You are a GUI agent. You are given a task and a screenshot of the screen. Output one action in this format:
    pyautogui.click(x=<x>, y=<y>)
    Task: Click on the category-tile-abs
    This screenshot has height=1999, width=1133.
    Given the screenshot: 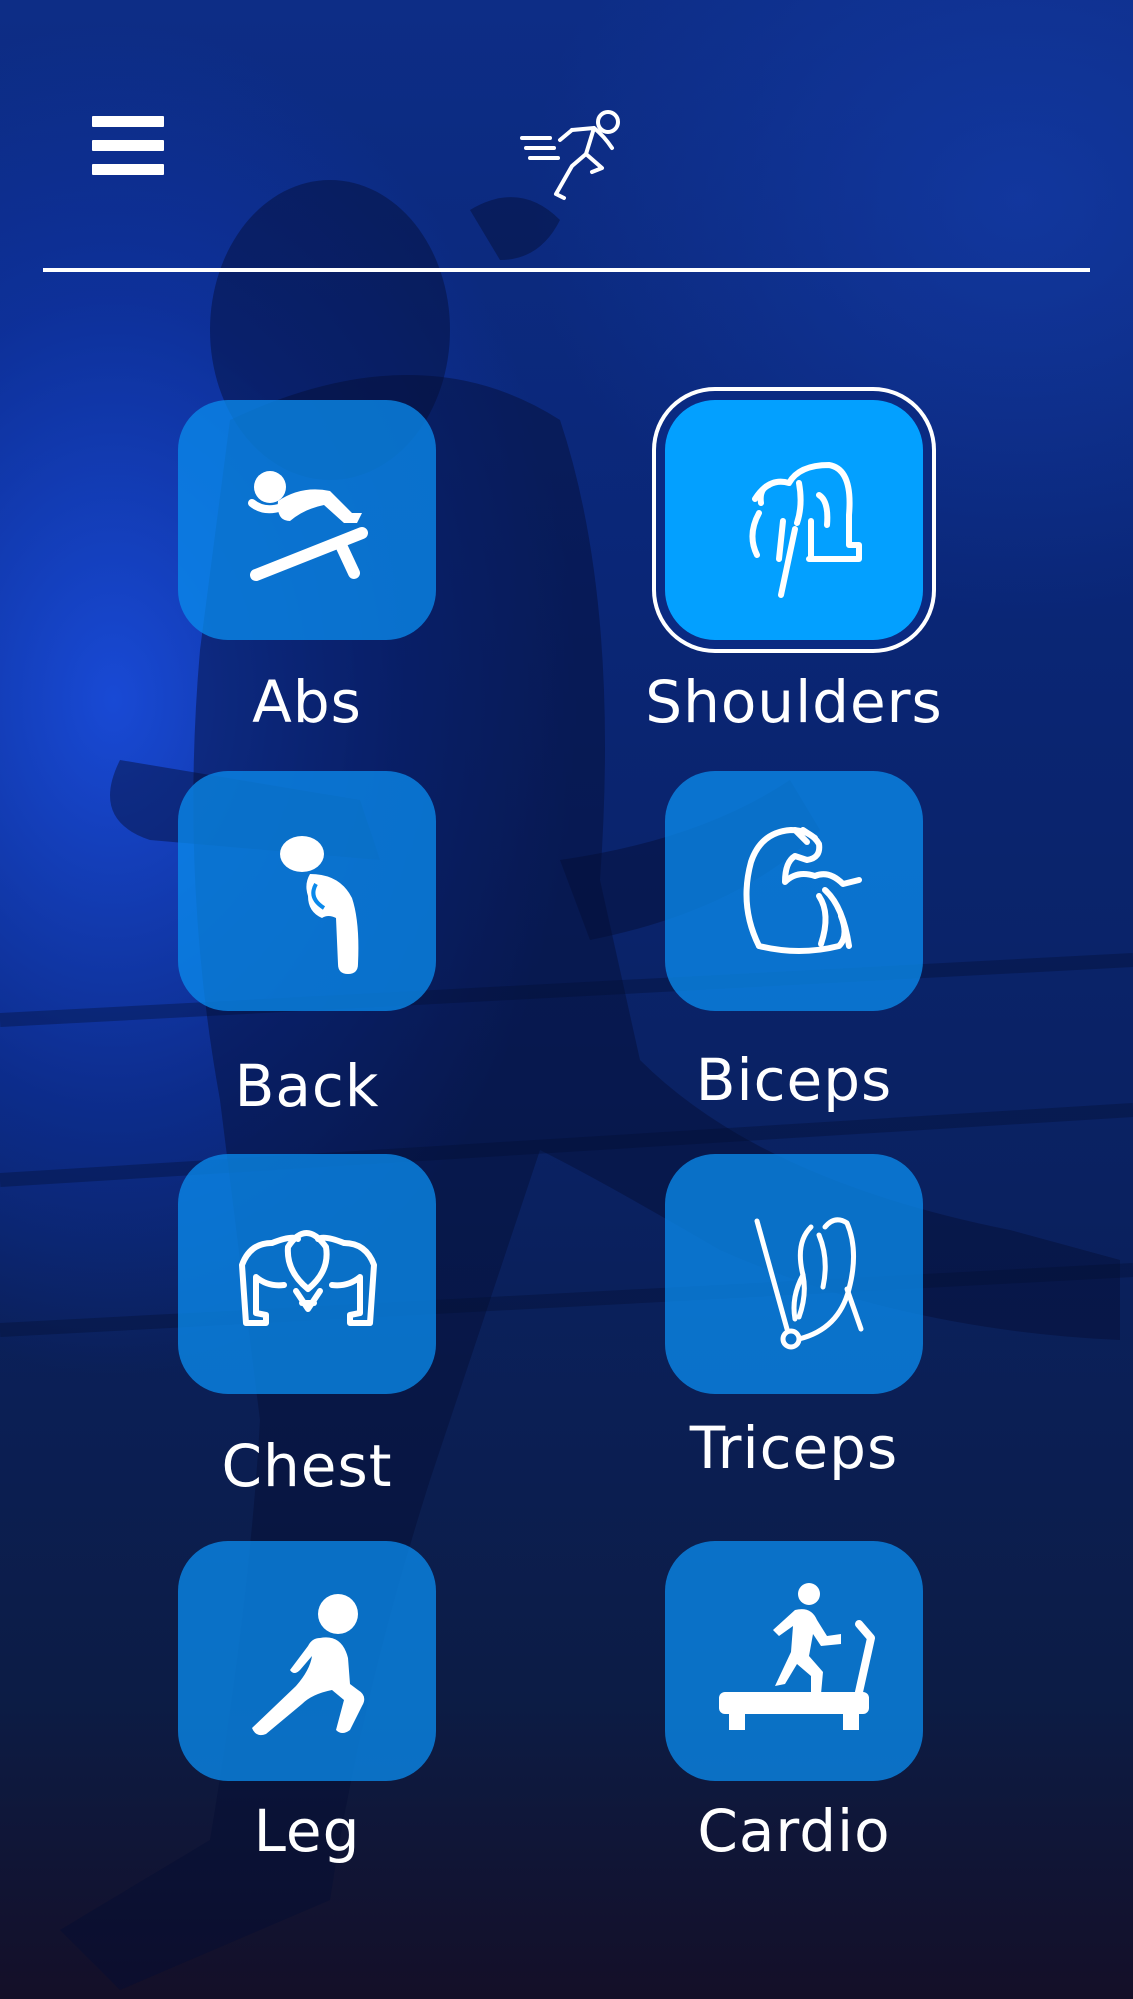 What is the action you would take?
    pyautogui.click(x=307, y=520)
    